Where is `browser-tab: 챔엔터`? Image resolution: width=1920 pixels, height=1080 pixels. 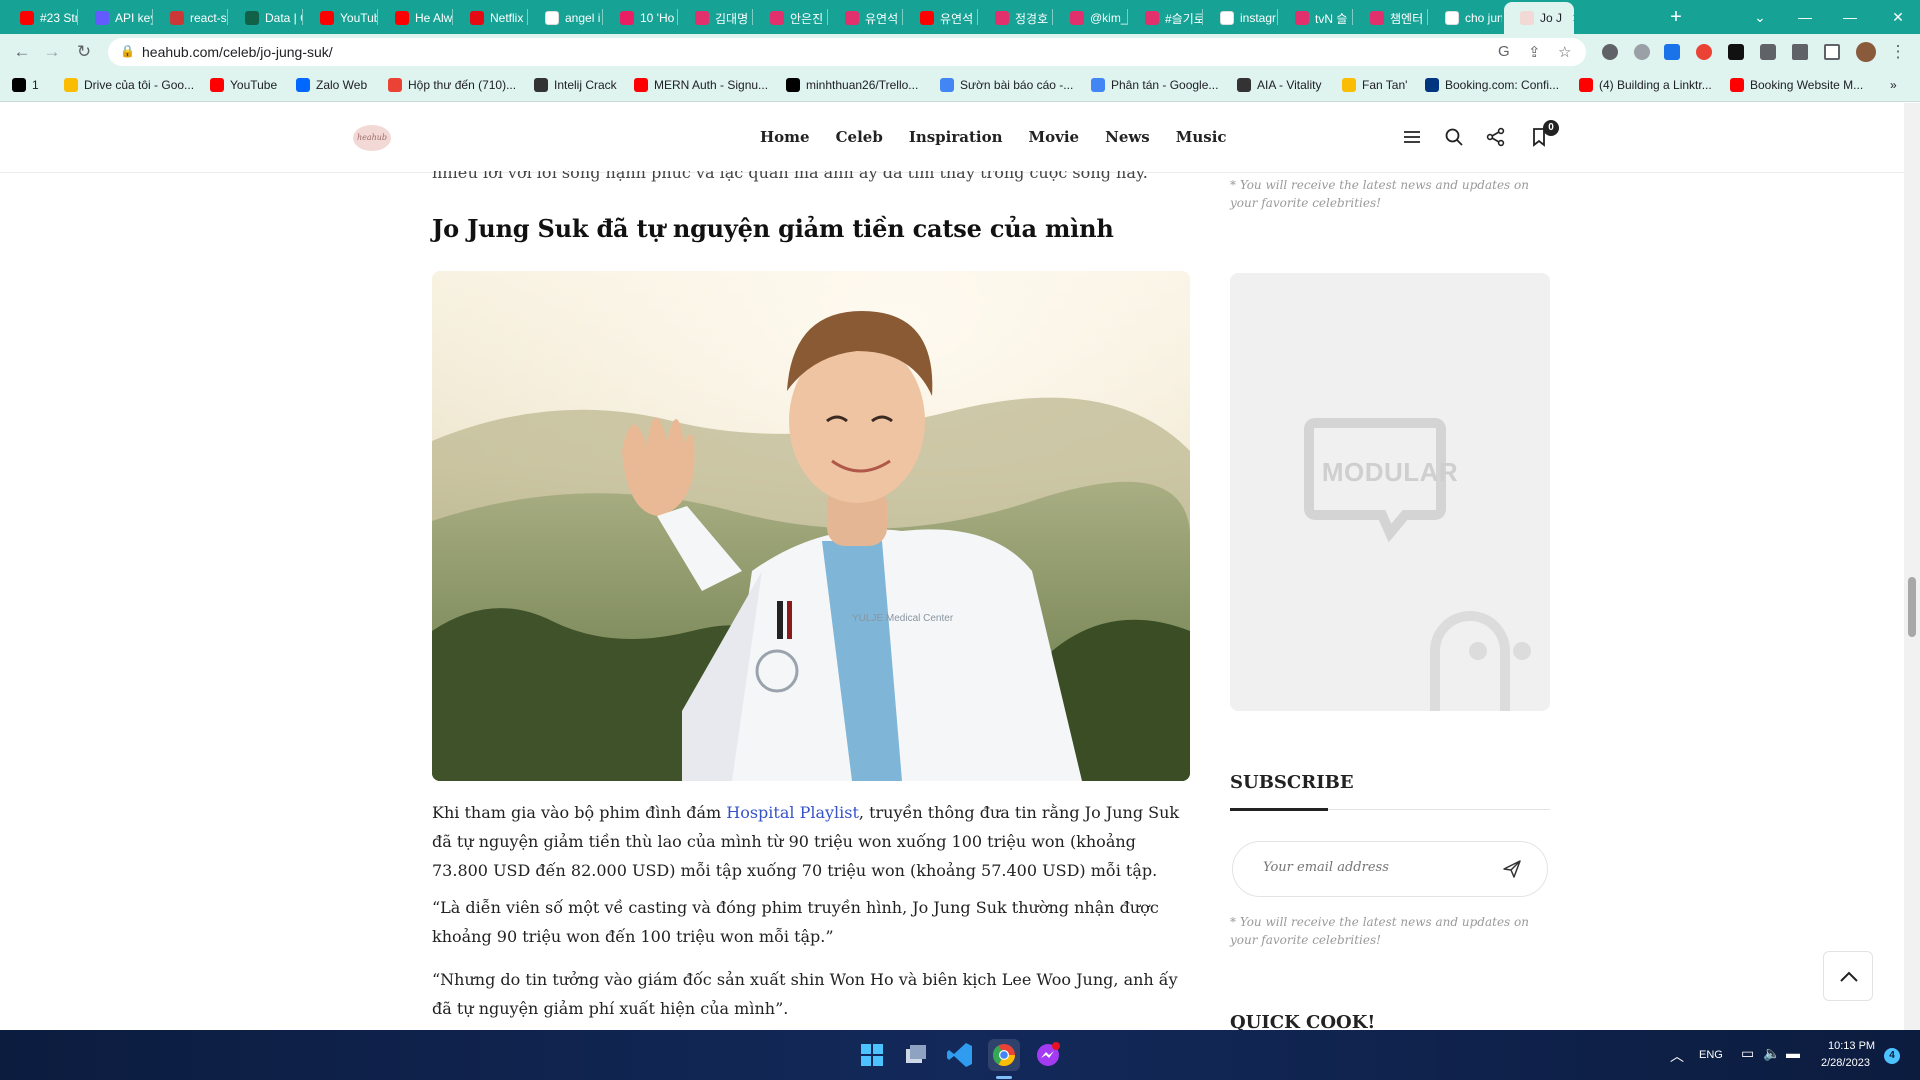
browser-tab: 챔엔터 is located at coordinates (1390, 18).